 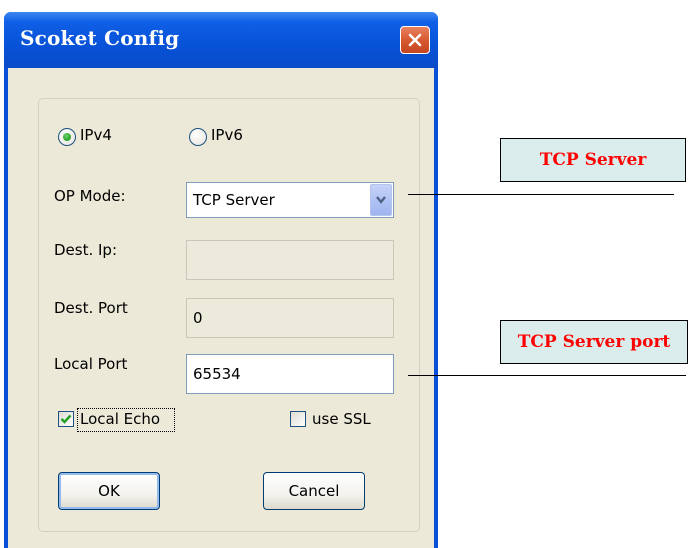 What do you see at coordinates (100, 38) in the screenshot?
I see `window-title: Scoket Config` at bounding box center [100, 38].